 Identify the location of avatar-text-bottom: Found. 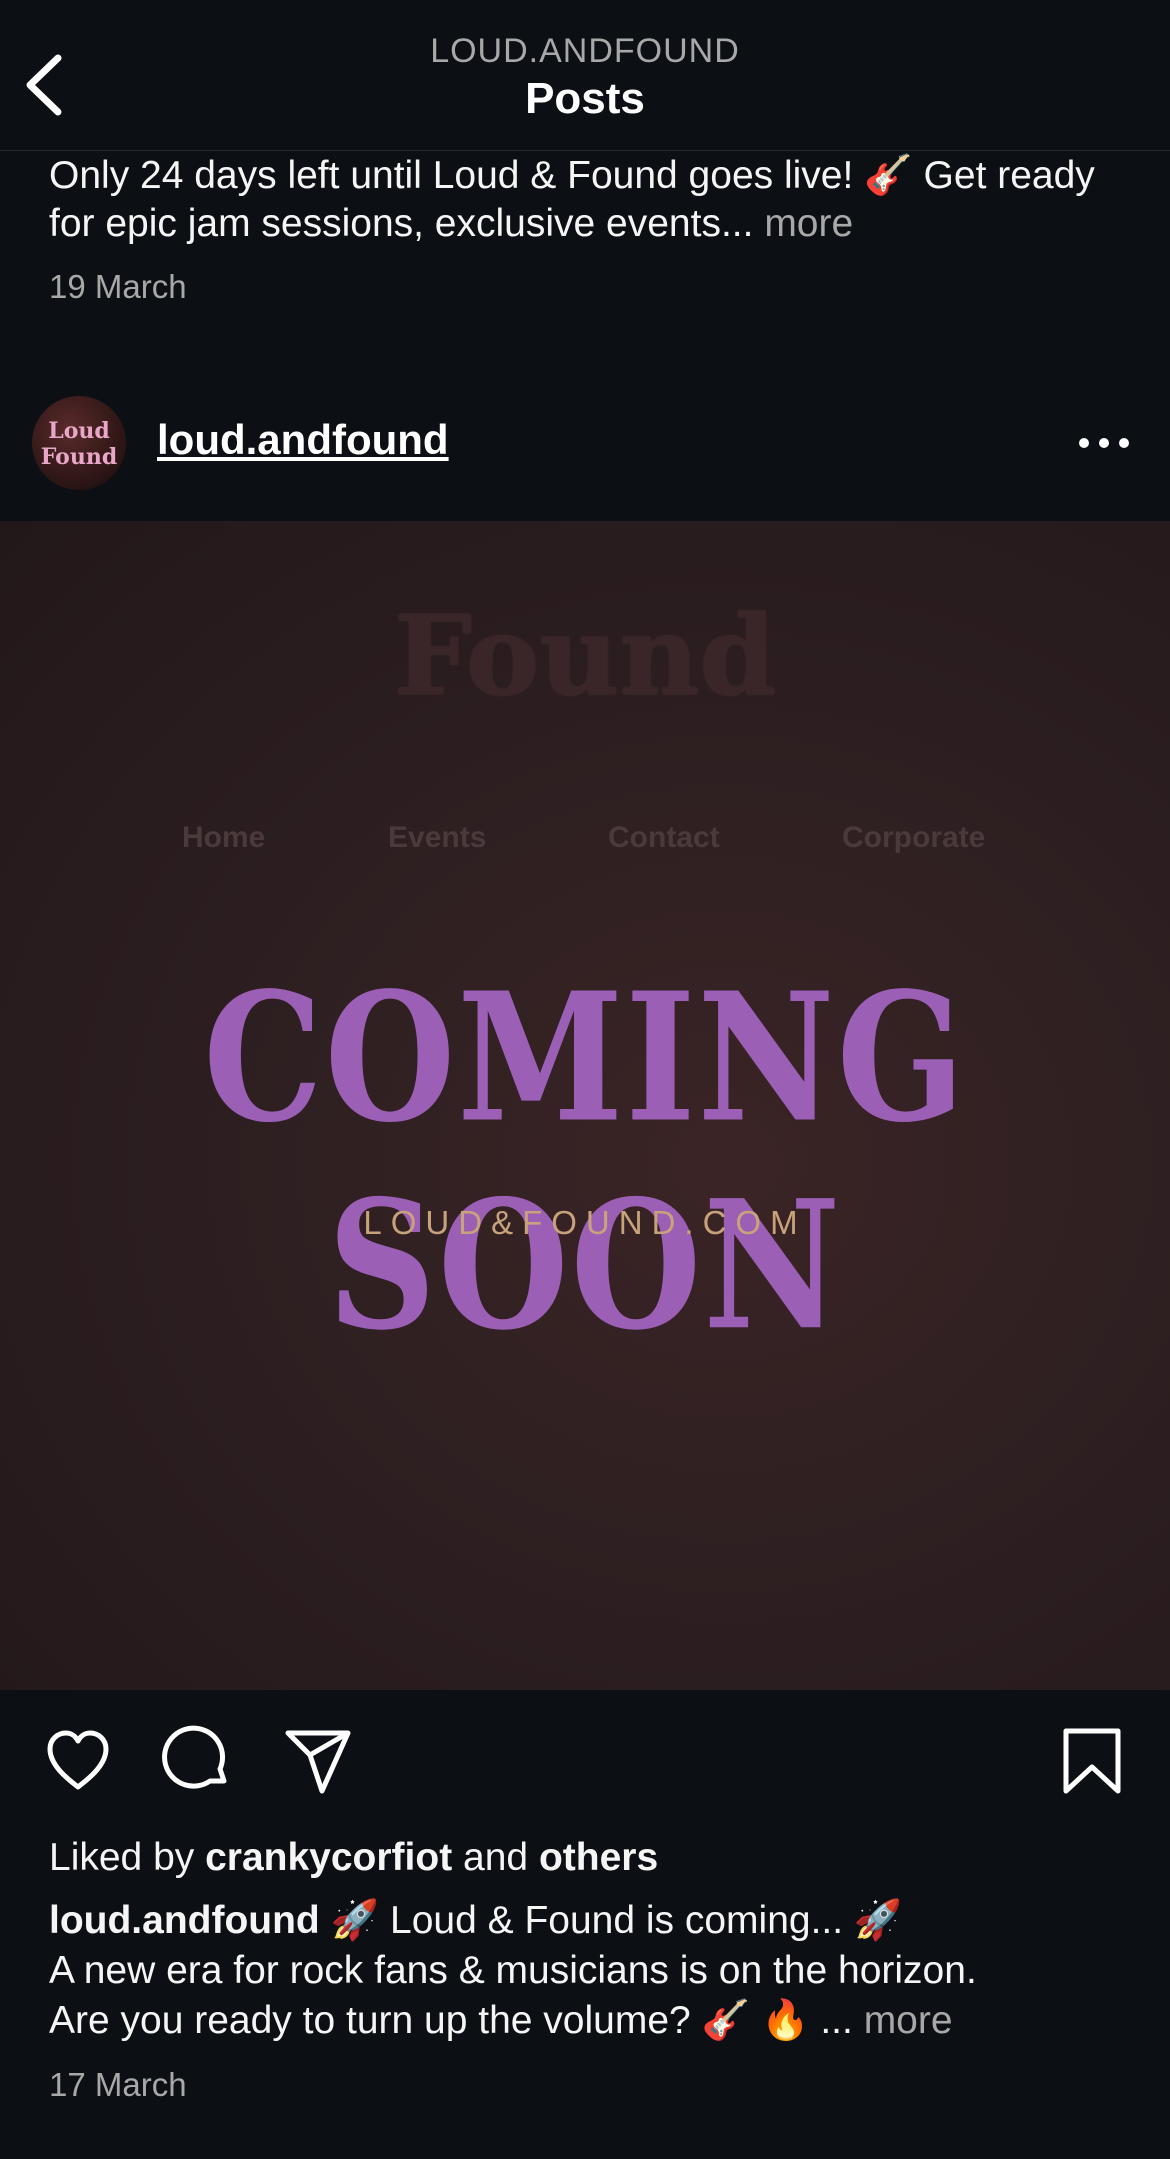
(79, 457).